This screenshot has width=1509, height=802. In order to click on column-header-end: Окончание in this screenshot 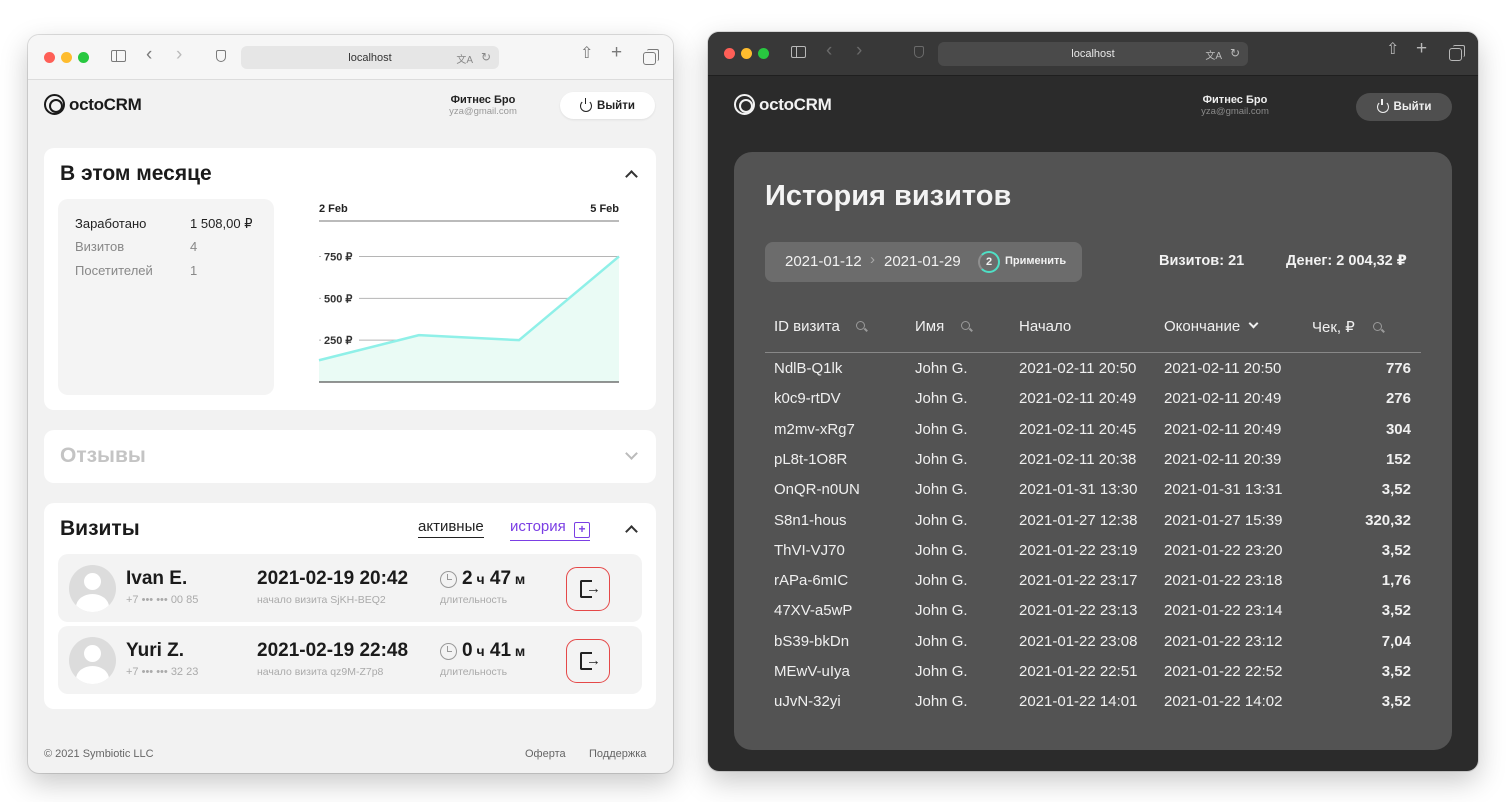, I will do `click(1211, 326)`.